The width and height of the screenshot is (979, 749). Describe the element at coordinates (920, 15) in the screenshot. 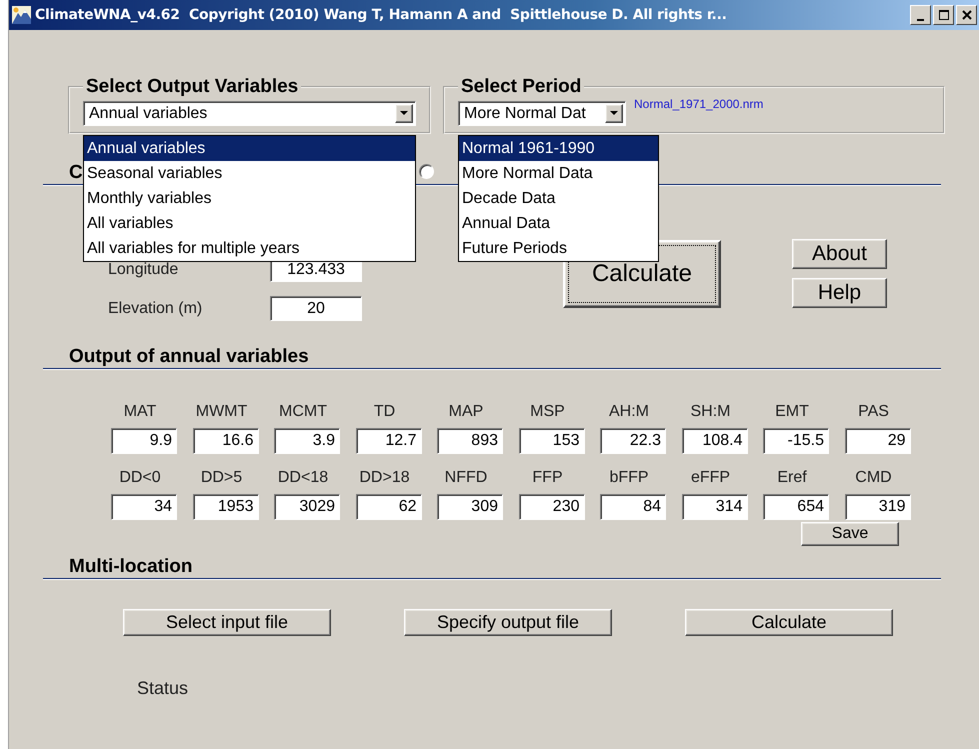

I see `minimize-button` at that location.